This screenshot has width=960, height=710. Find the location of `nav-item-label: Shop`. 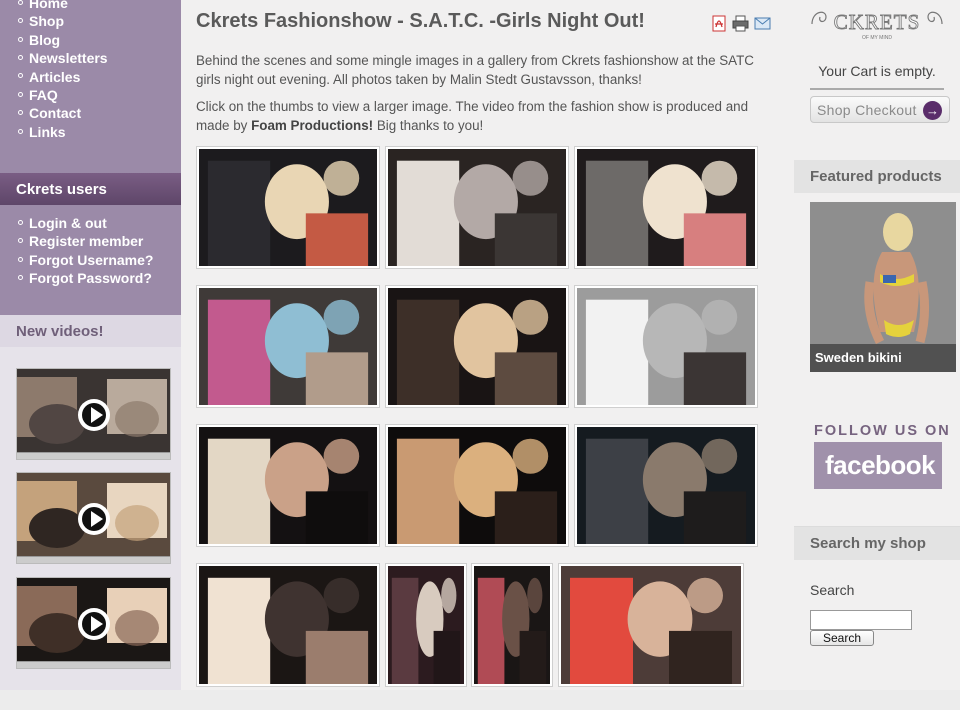

nav-item-label: Shop is located at coordinates (46, 21).